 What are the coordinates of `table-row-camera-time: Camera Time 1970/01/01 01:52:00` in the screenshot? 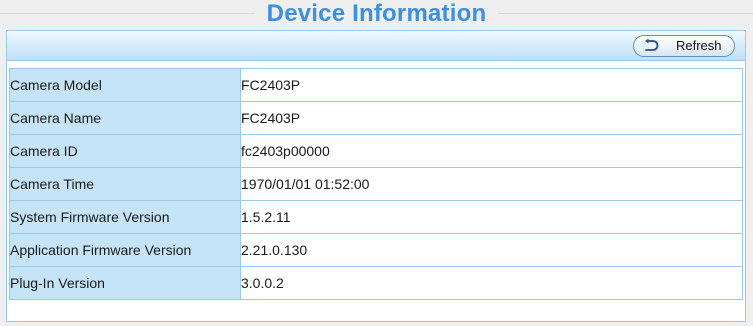 It's located at (376, 184).